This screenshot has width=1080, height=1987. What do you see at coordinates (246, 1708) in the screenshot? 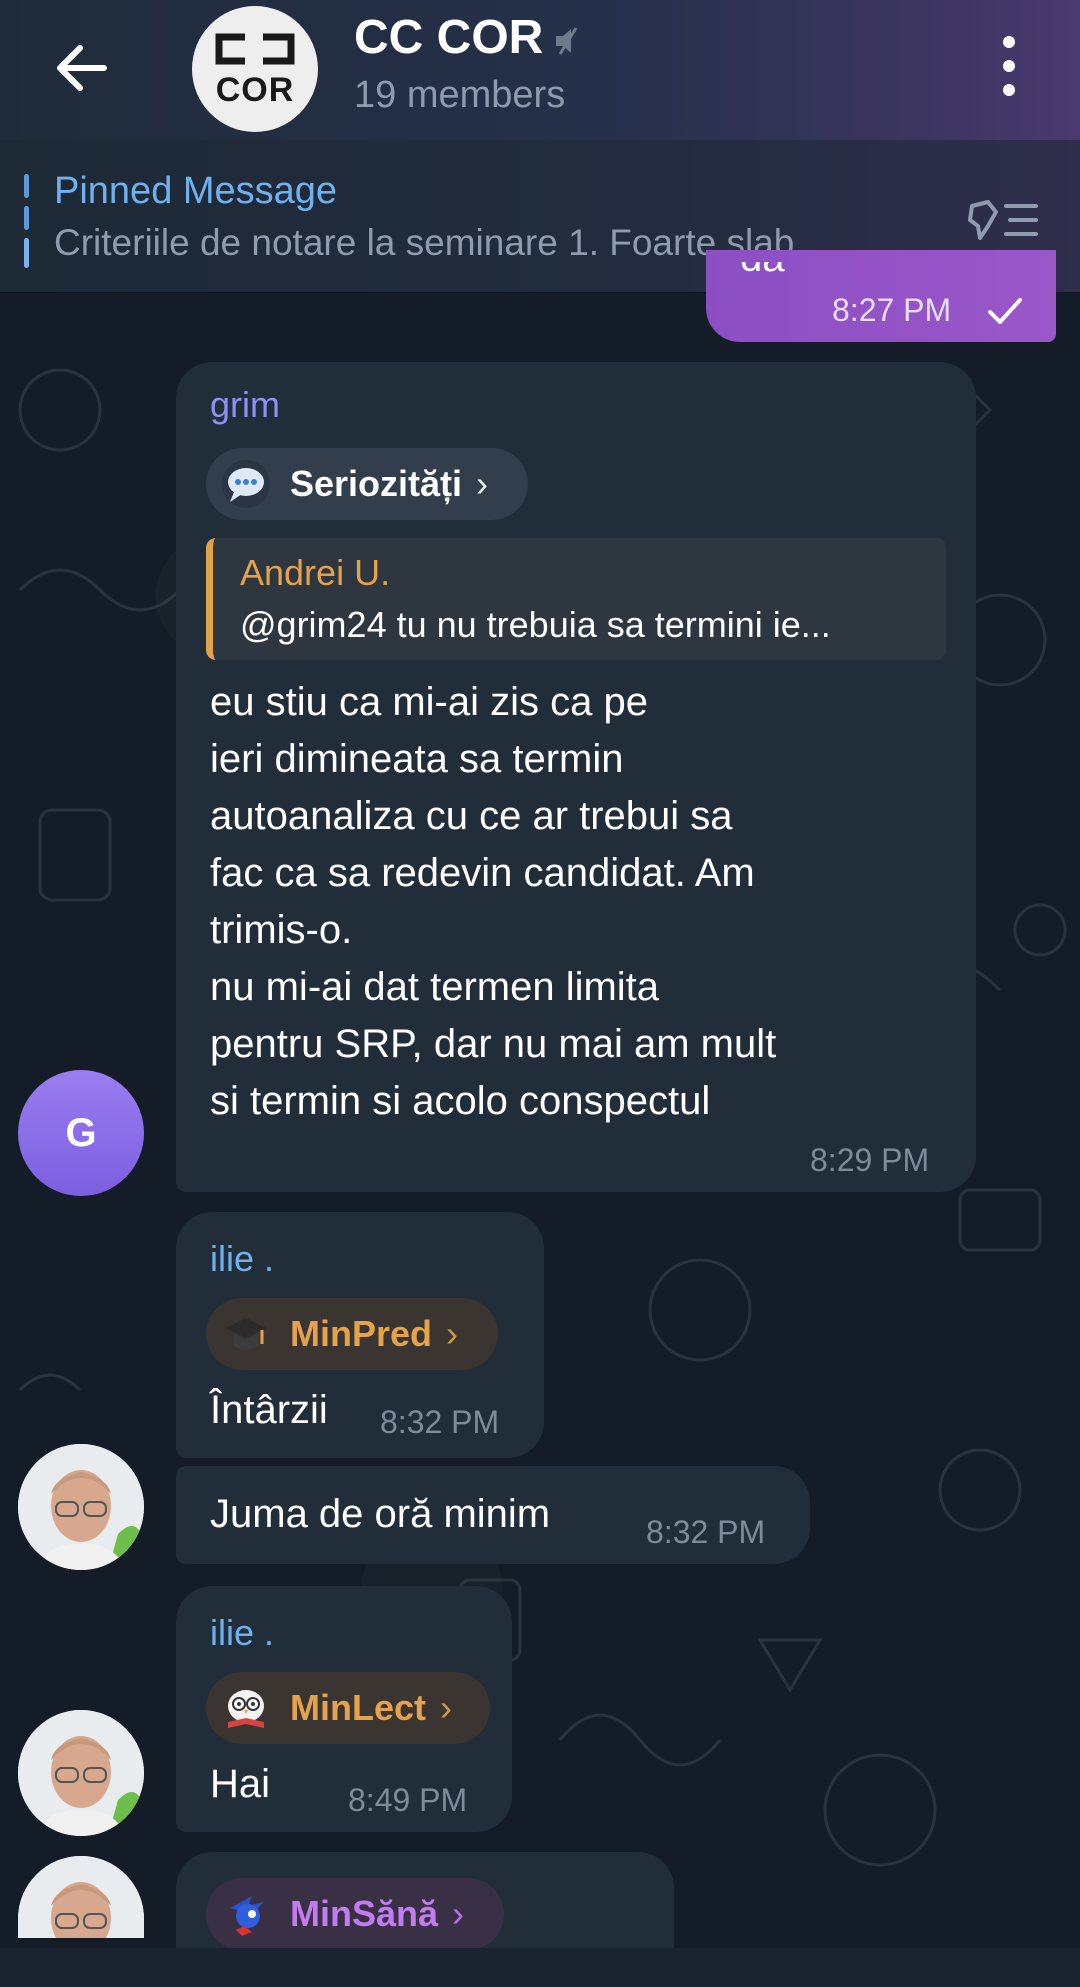
I see `owl-book-icon` at bounding box center [246, 1708].